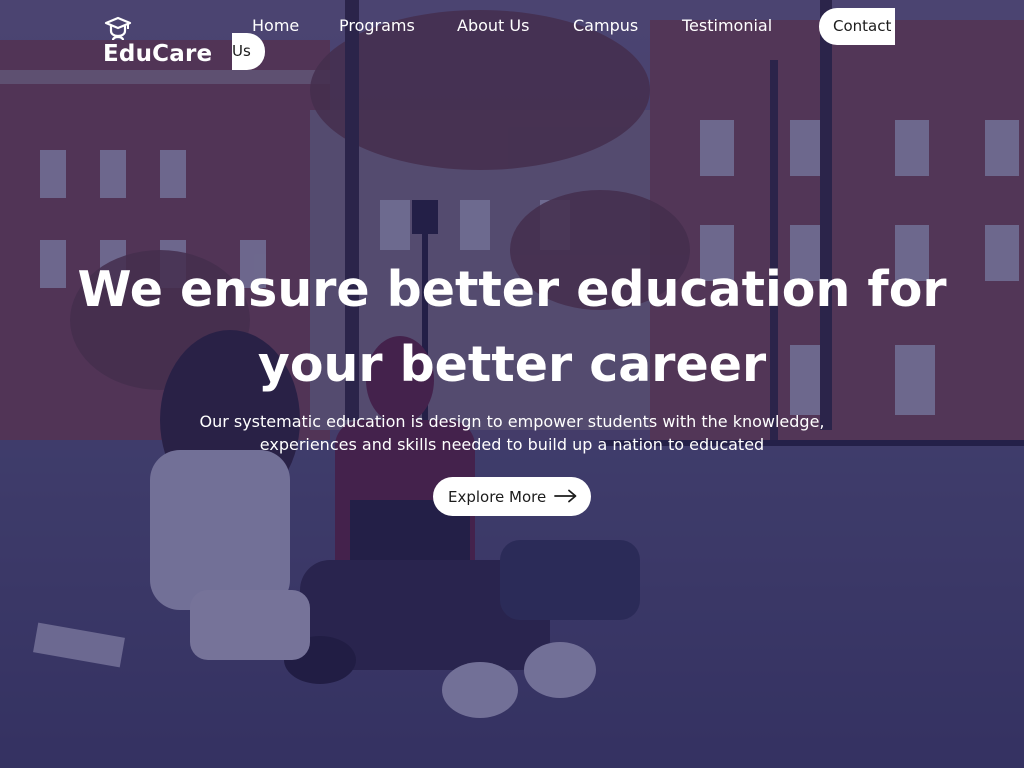  What do you see at coordinates (857, 26) in the screenshot?
I see `contact-us-label-line1: Contact` at bounding box center [857, 26].